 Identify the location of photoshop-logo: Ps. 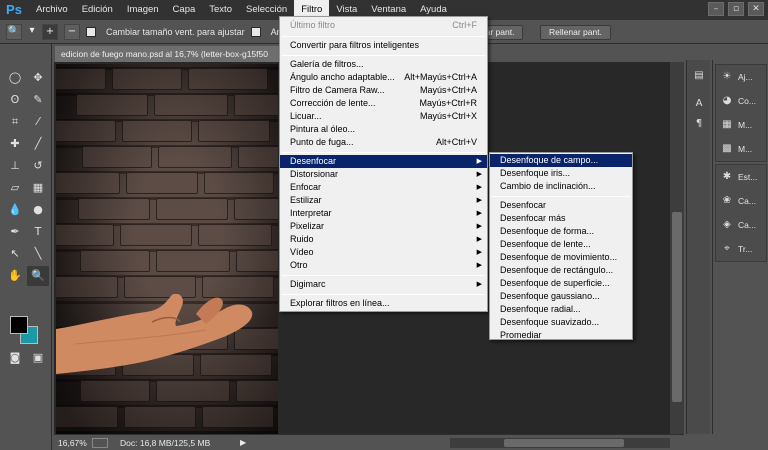
(14, 9).